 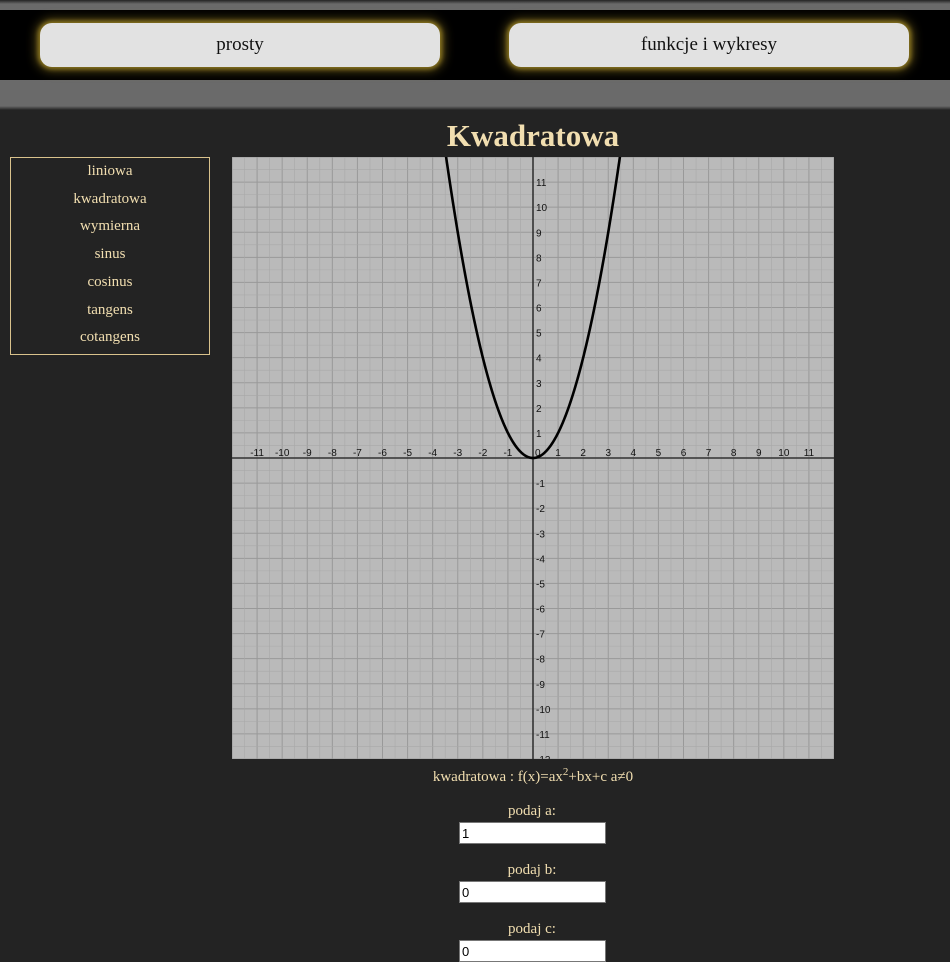 What do you see at coordinates (543, 710) in the screenshot?
I see `y-tick-label: -10` at bounding box center [543, 710].